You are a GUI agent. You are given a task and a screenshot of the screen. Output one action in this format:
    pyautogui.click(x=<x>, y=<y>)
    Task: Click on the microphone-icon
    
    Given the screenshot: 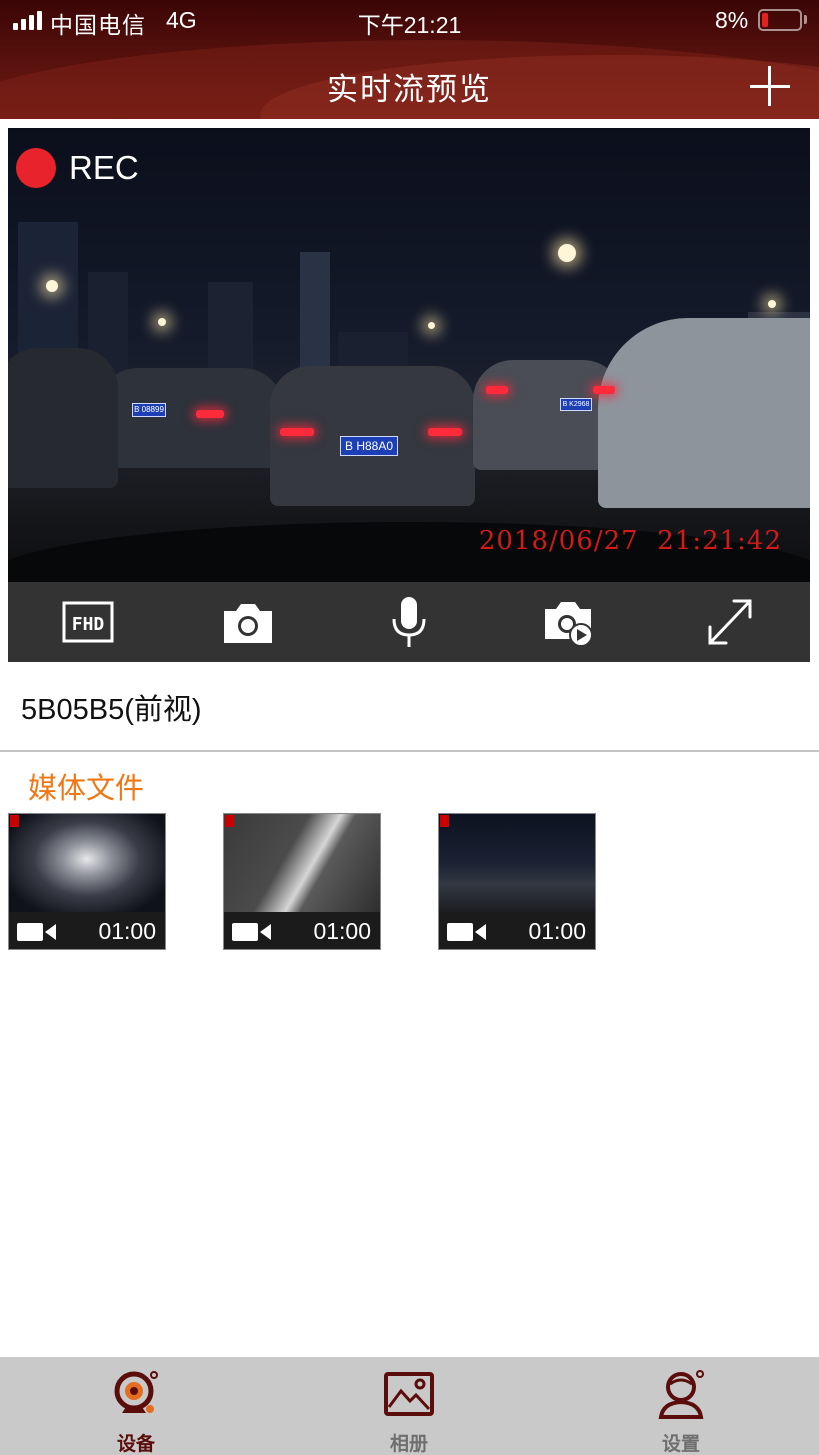 What is the action you would take?
    pyautogui.click(x=409, y=622)
    